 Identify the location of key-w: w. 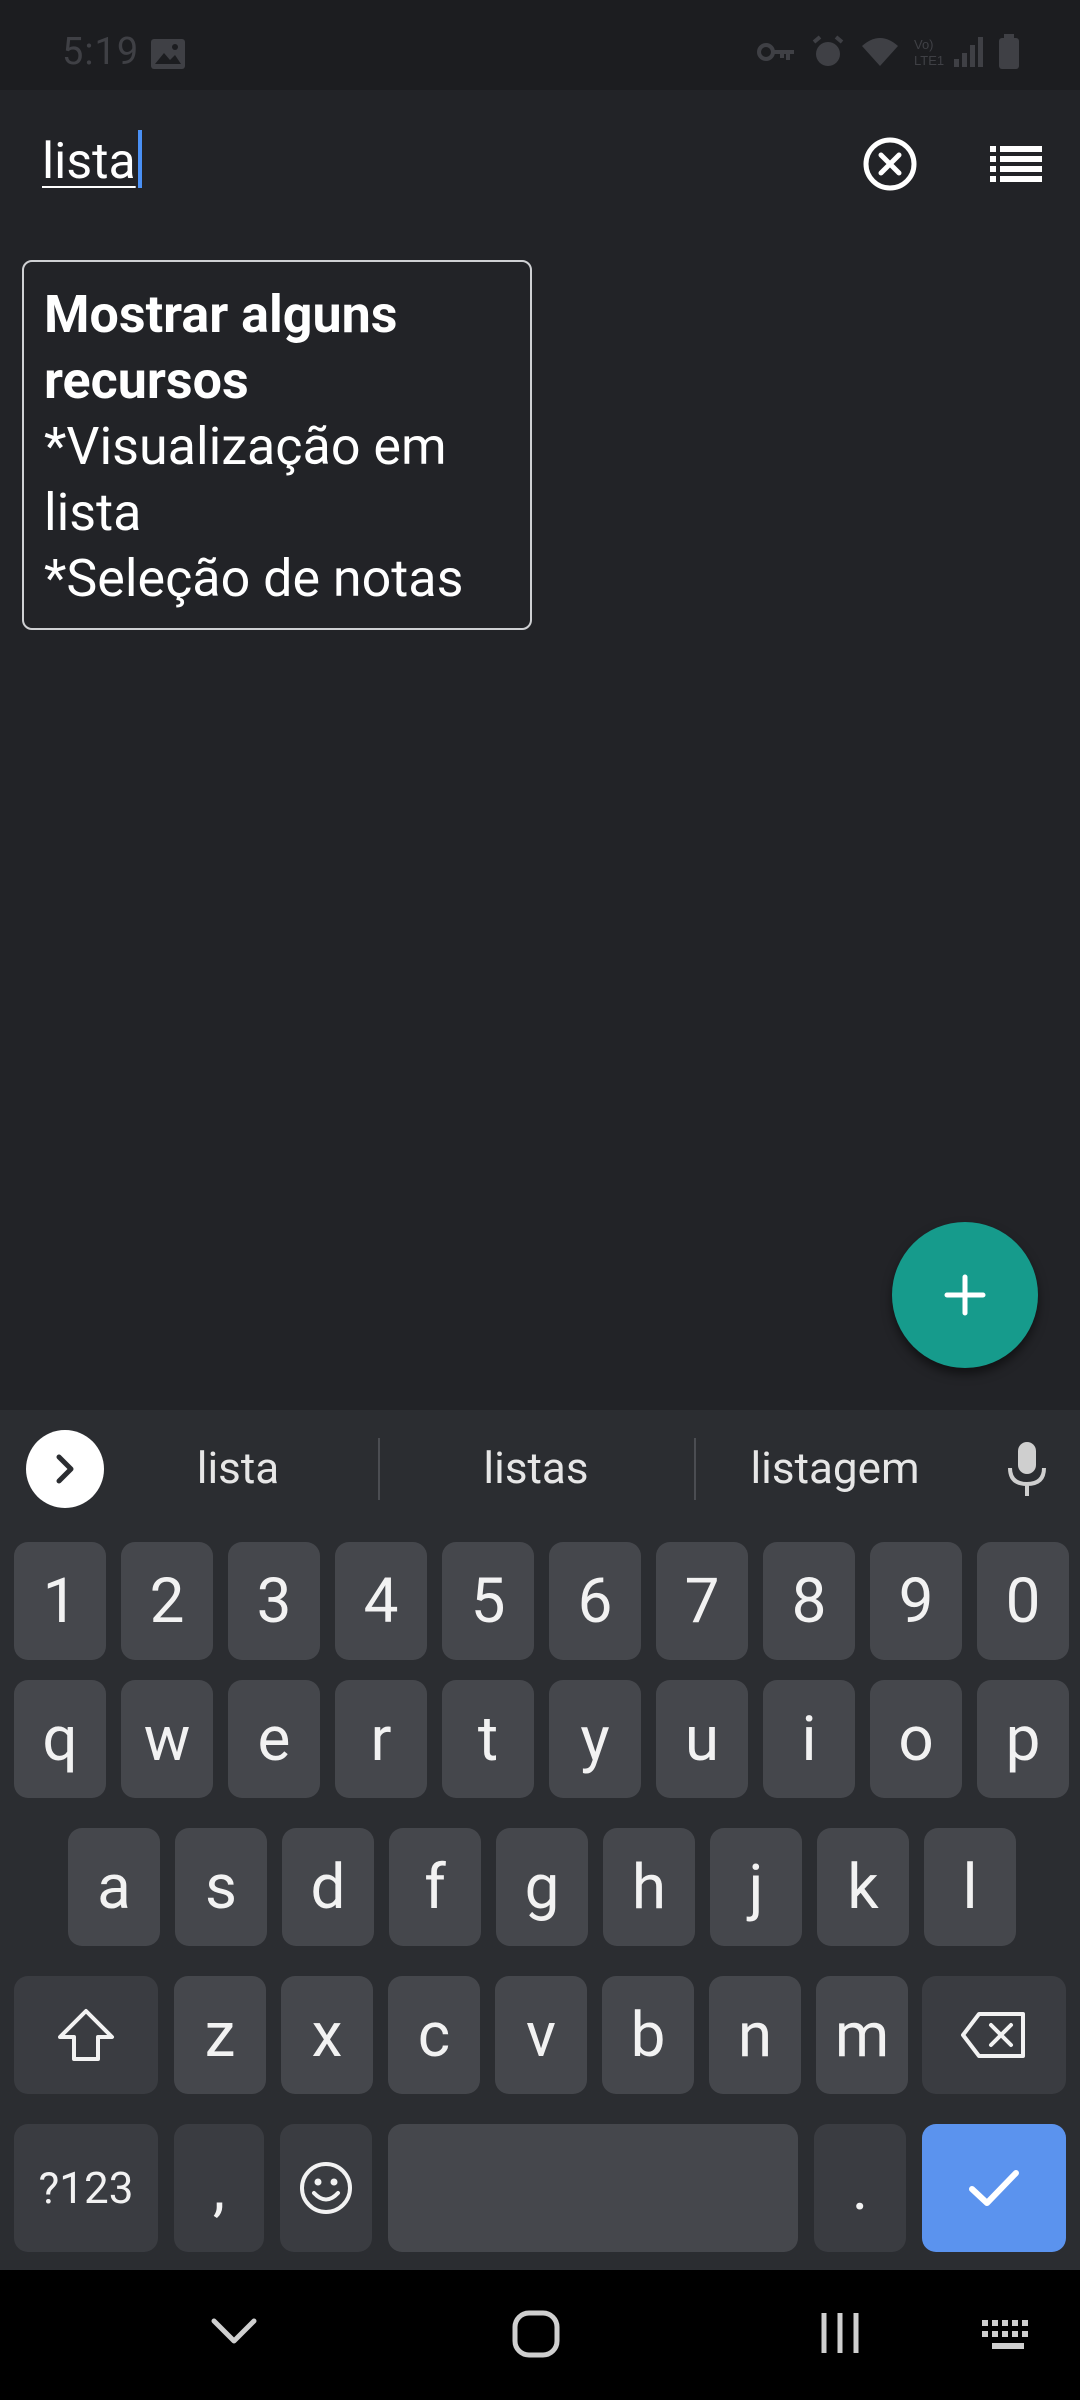
(167, 1739).